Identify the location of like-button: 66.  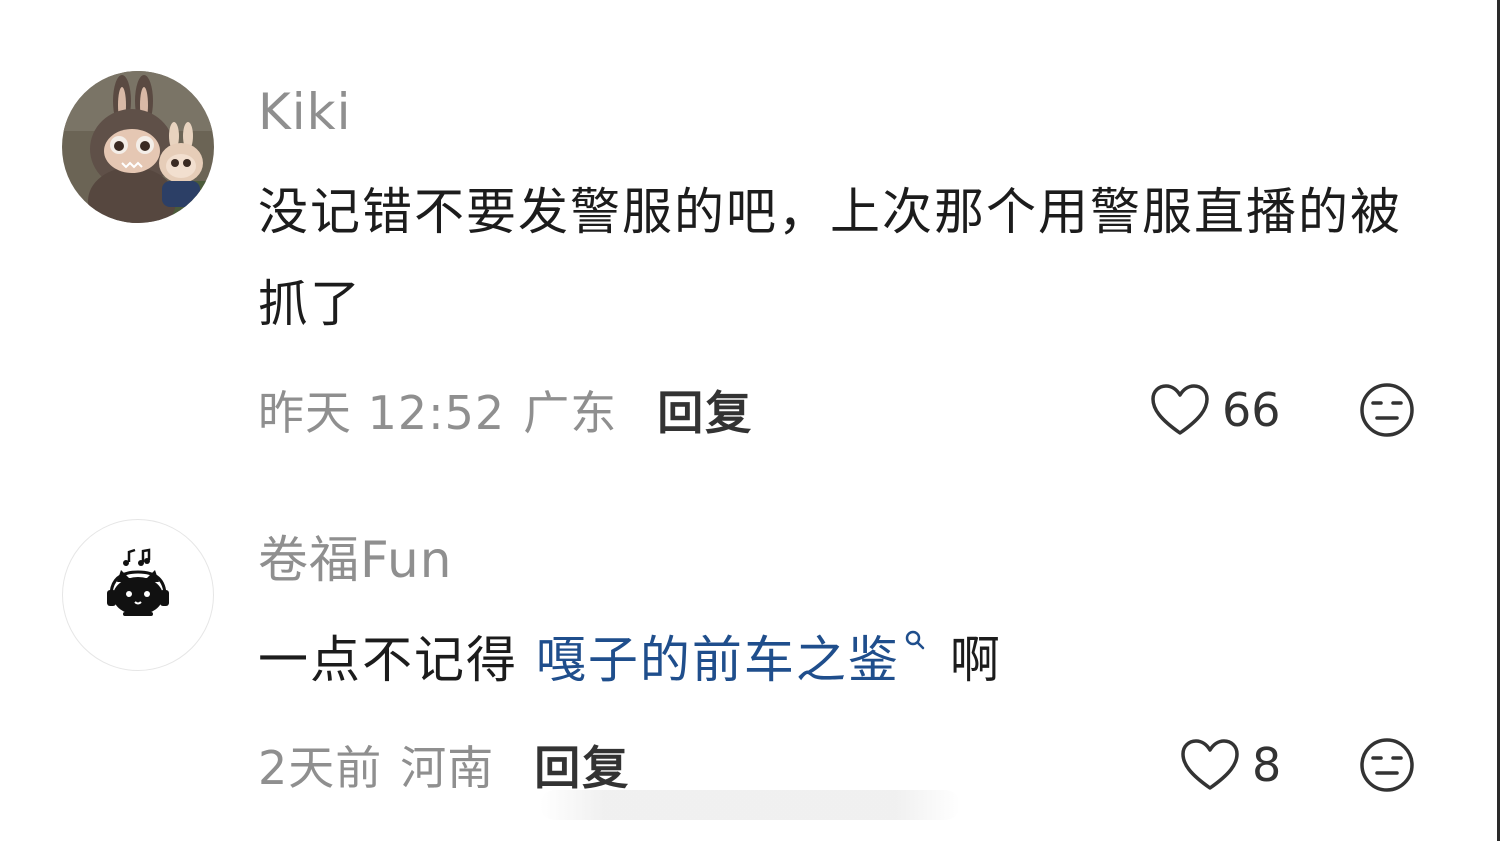
(1215, 410).